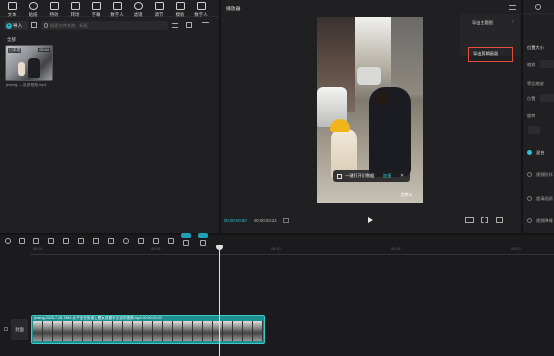 This screenshot has width=554, height=356. I want to click on media-thumbnail: 已添加 00:04, so click(29, 63).